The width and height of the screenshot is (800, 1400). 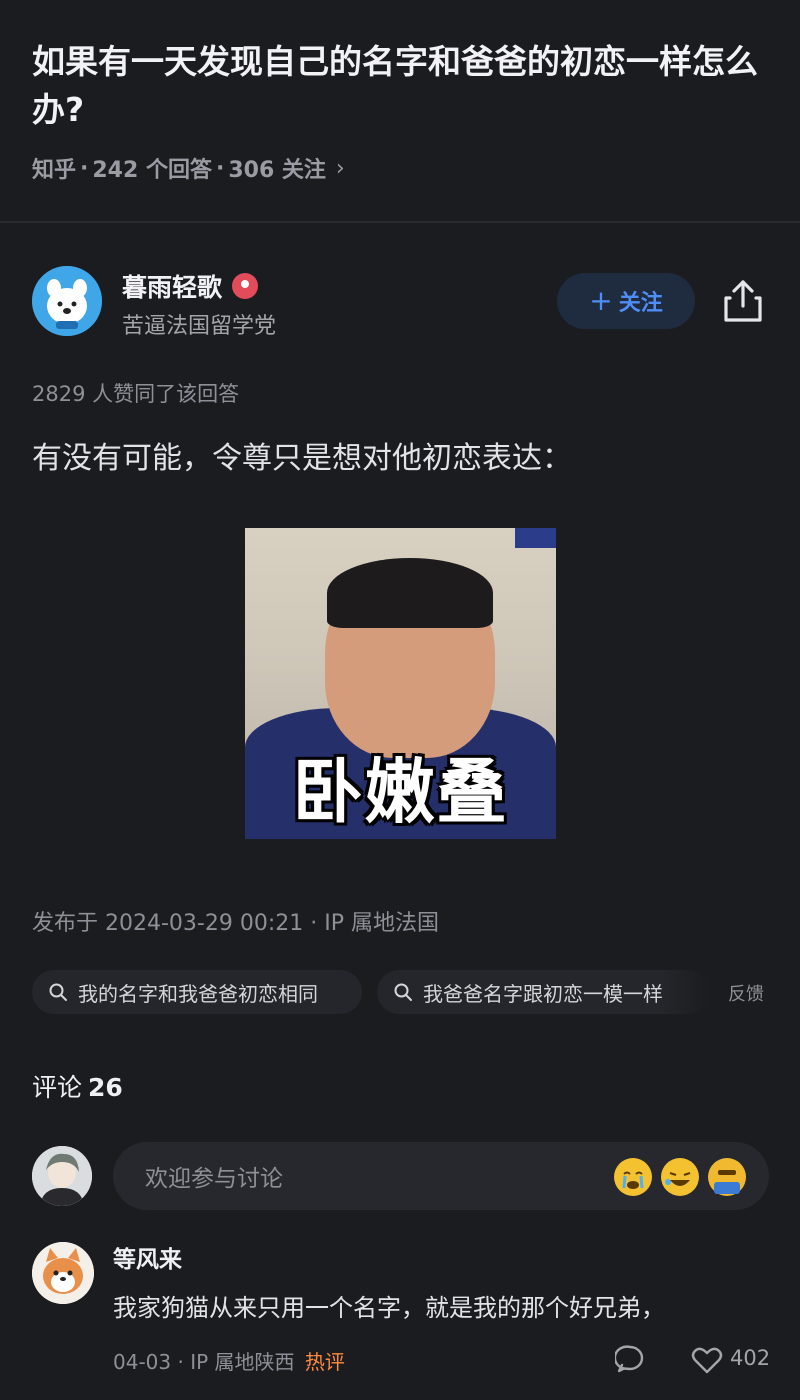 I want to click on comment-text: 我家狗猫从来只用一个名字，就是我的那个好兄弟，, so click(x=389, y=1308).